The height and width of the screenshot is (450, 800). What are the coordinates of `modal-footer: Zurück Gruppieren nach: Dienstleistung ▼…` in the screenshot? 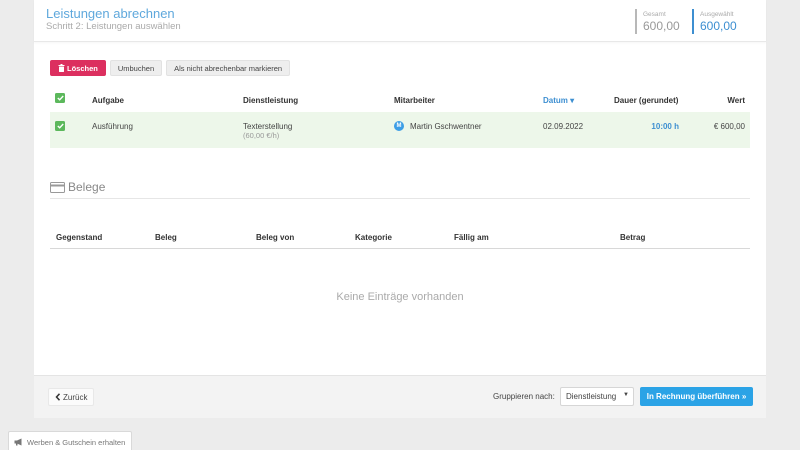 It's located at (400, 396).